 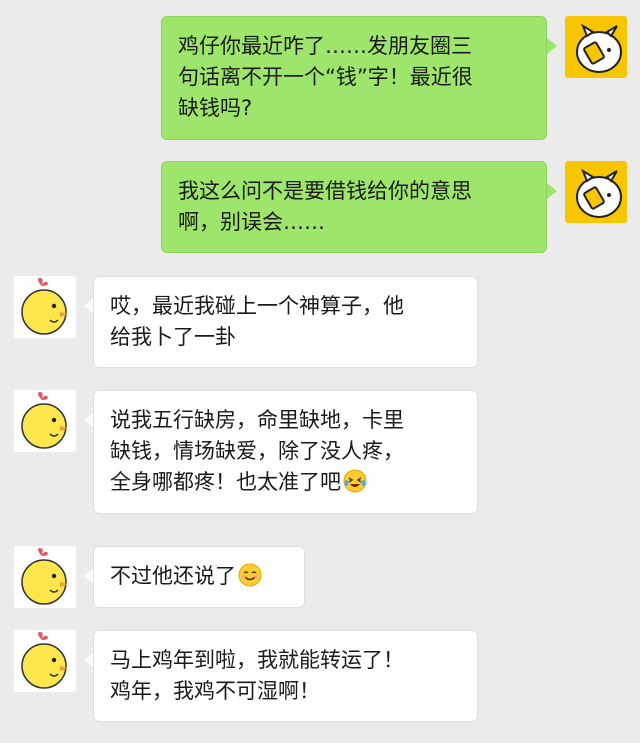 What do you see at coordinates (225, 482) in the screenshot?
I see `message-text: 全身哪都疼！也太准了吧` at bounding box center [225, 482].